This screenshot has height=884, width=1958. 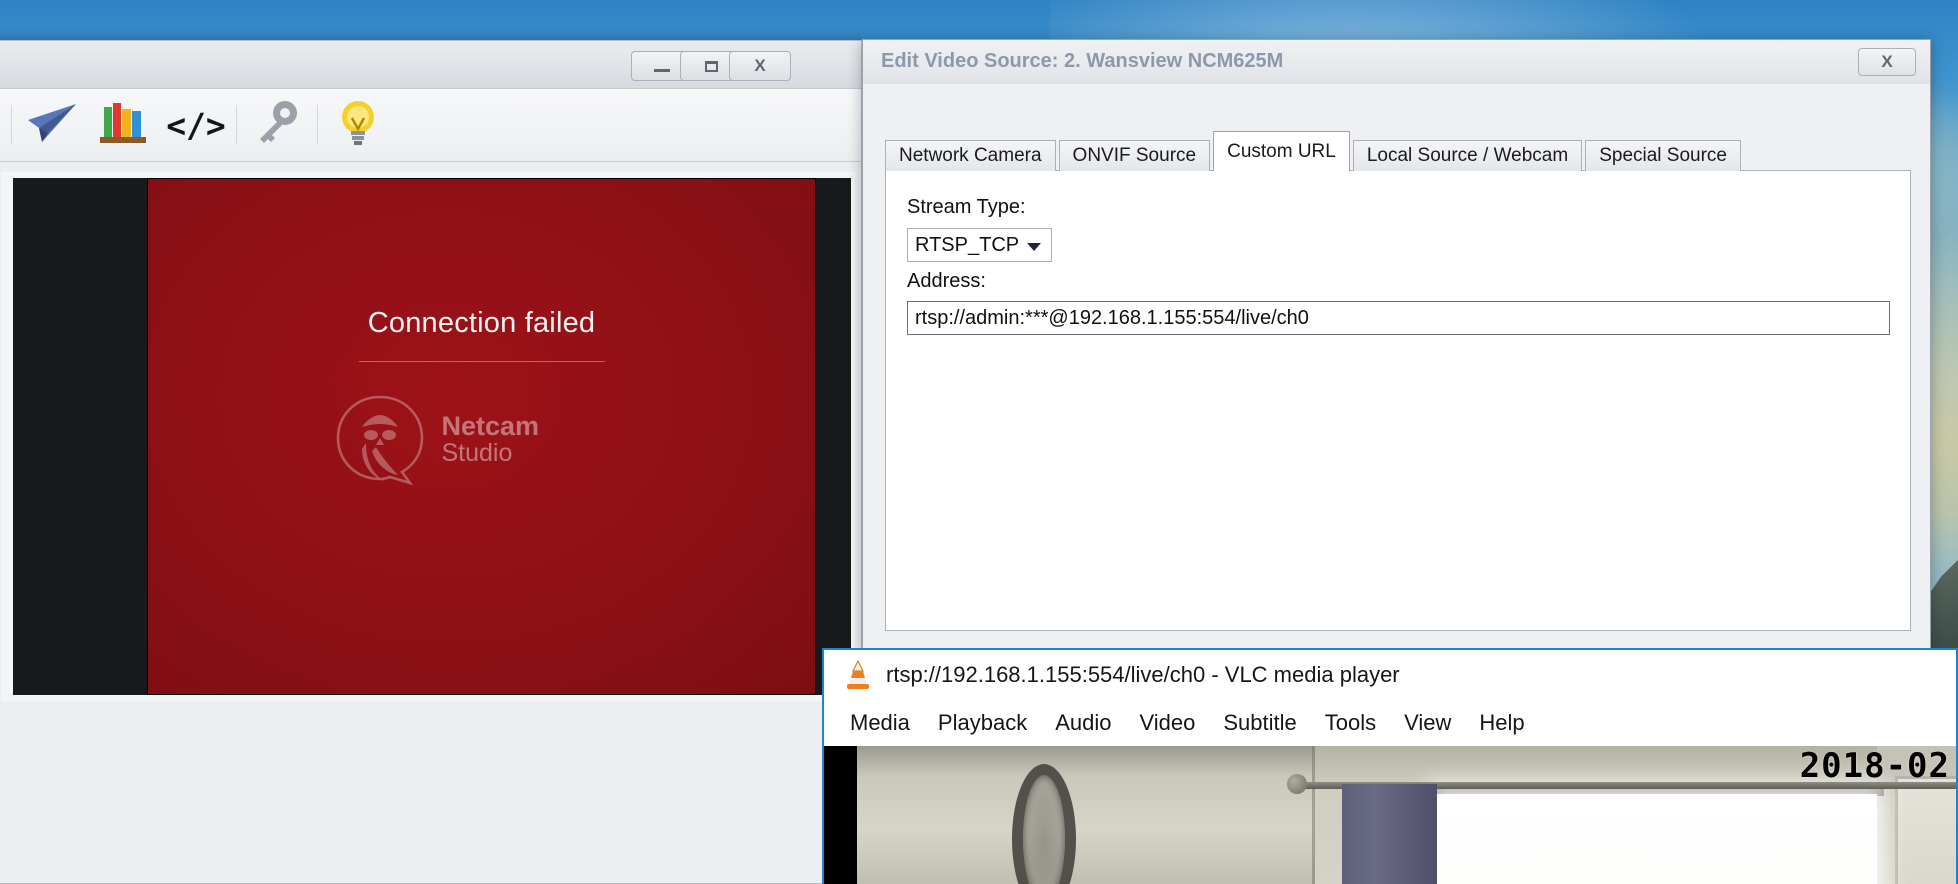 I want to click on tab-local-source-webcam: Local Source / Webcam, so click(x=1467, y=155).